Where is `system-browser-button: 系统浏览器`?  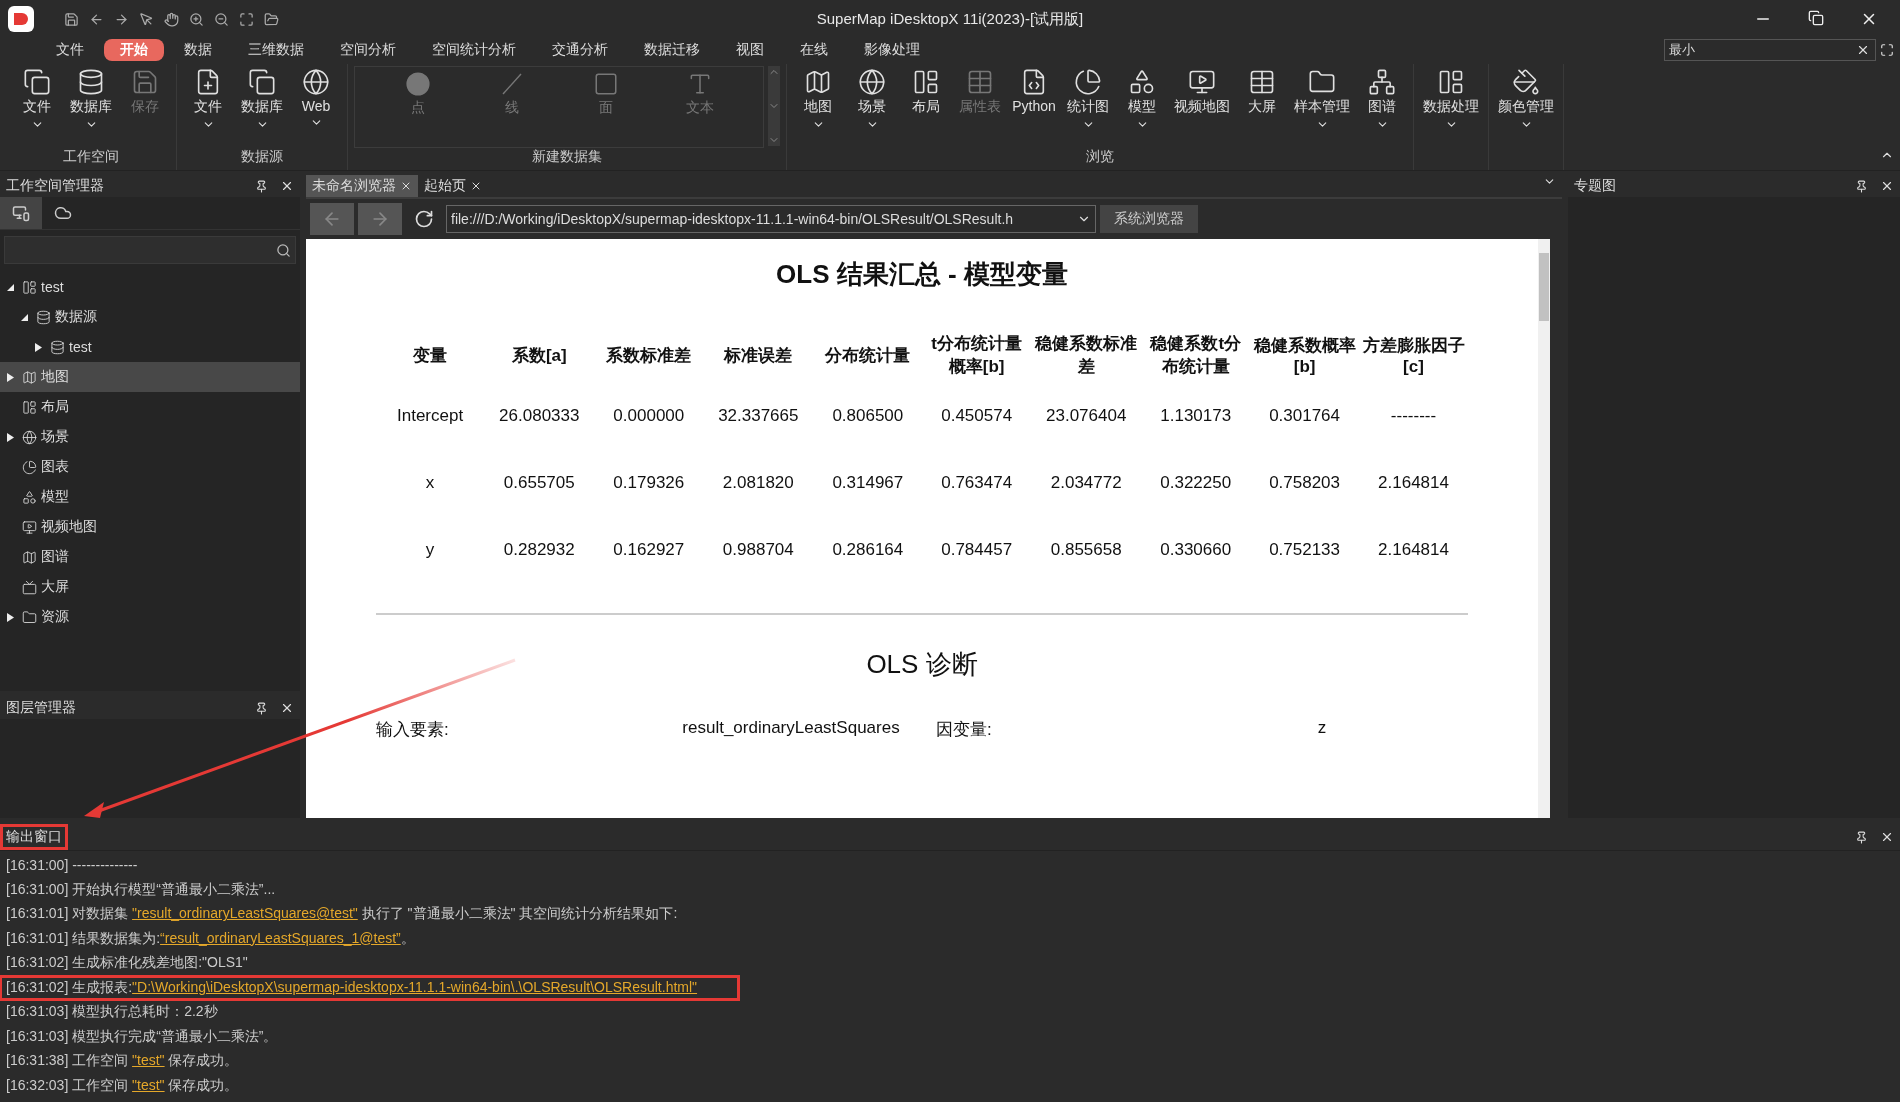 system-browser-button: 系统浏览器 is located at coordinates (1149, 219).